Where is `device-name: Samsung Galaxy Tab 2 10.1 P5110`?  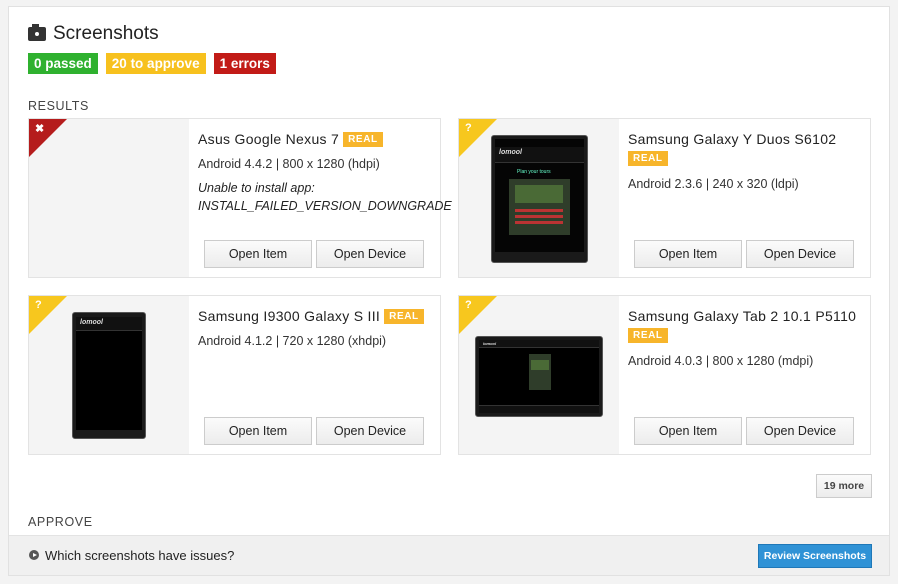 device-name: Samsung Galaxy Tab 2 10.1 P5110 is located at coordinates (742, 316).